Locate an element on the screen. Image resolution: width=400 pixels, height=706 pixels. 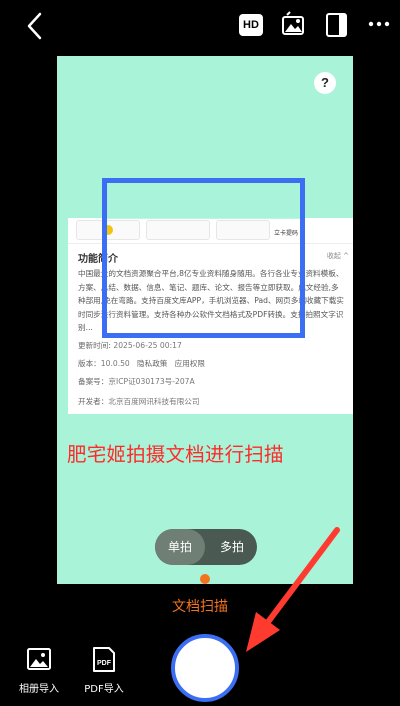
pdf-import-button: PDF PDF导入 is located at coordinates (104, 670).